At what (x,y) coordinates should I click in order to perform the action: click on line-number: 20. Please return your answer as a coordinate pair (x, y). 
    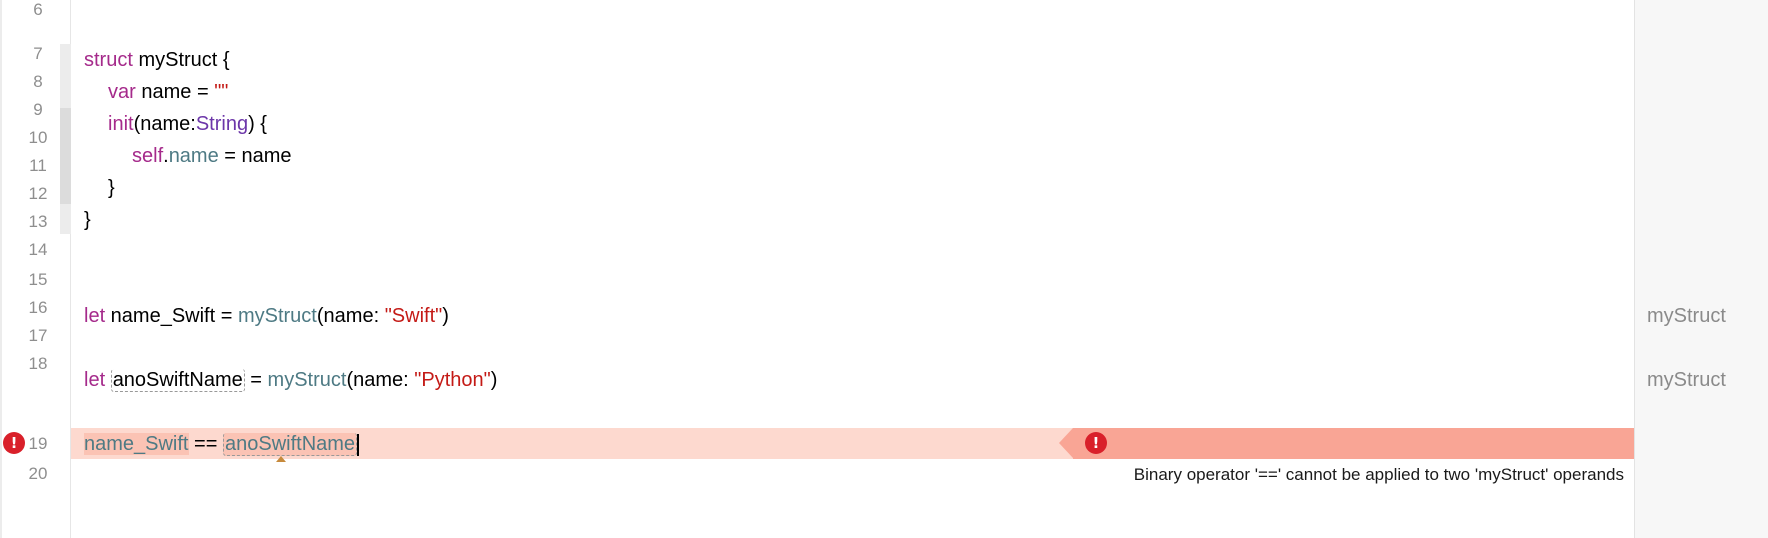
    Looking at the image, I should click on (38, 473).